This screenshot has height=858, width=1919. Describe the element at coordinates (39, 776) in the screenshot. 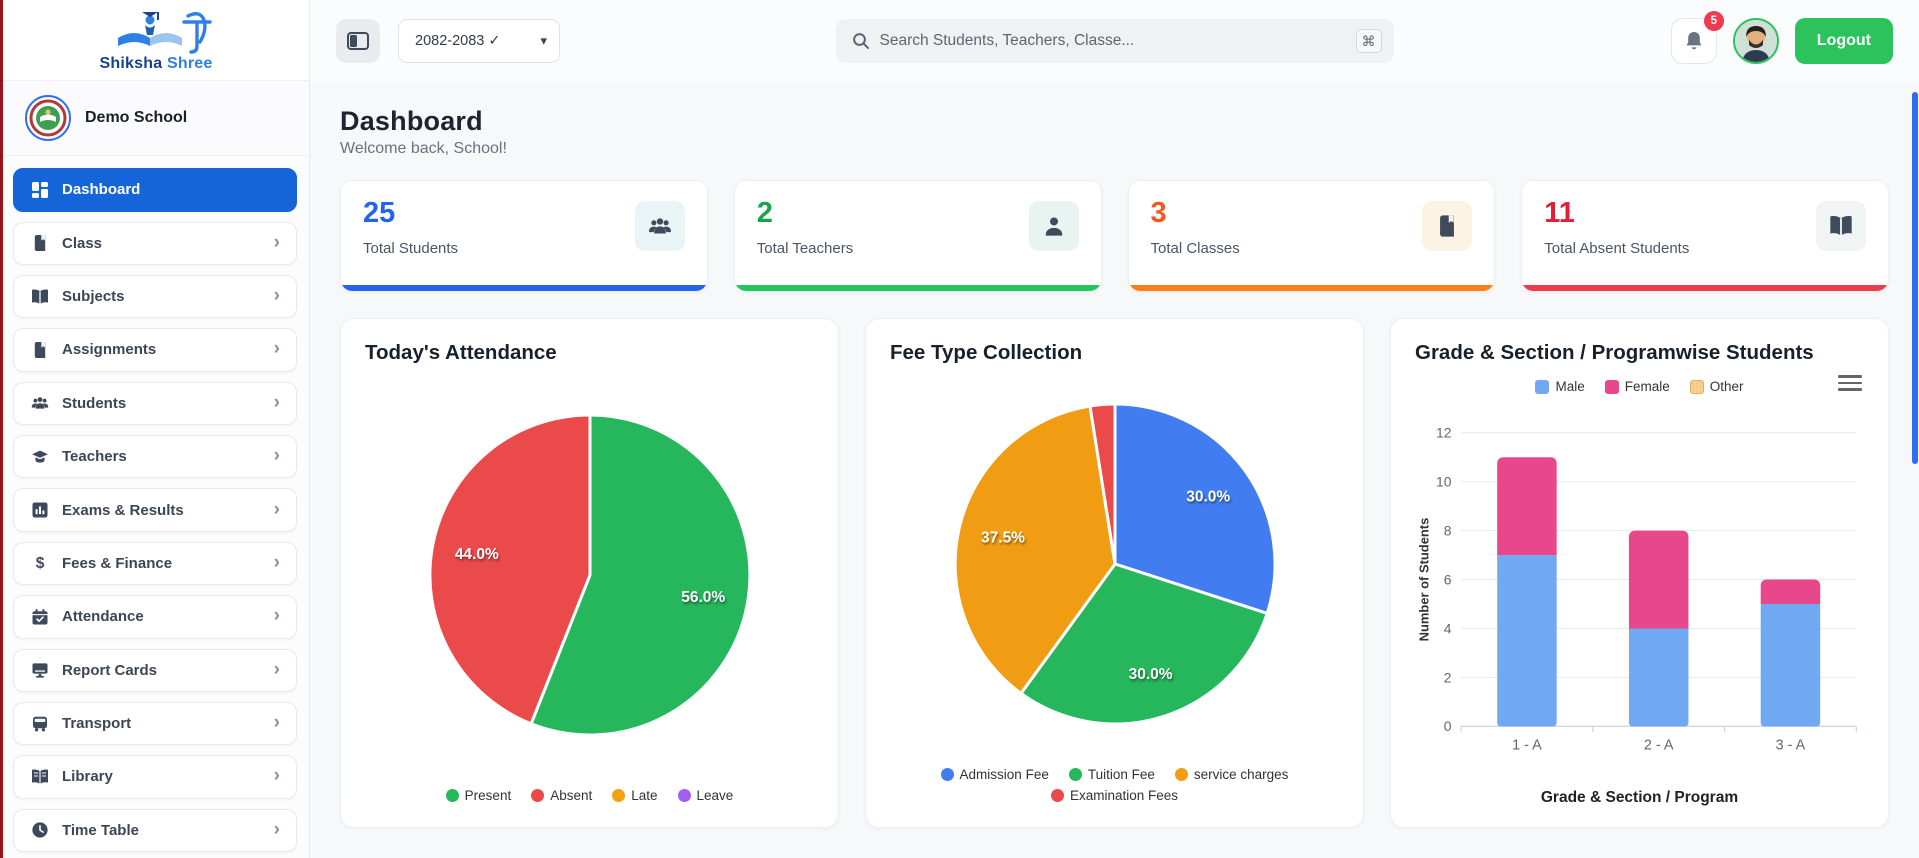

I see `library-icon` at that location.